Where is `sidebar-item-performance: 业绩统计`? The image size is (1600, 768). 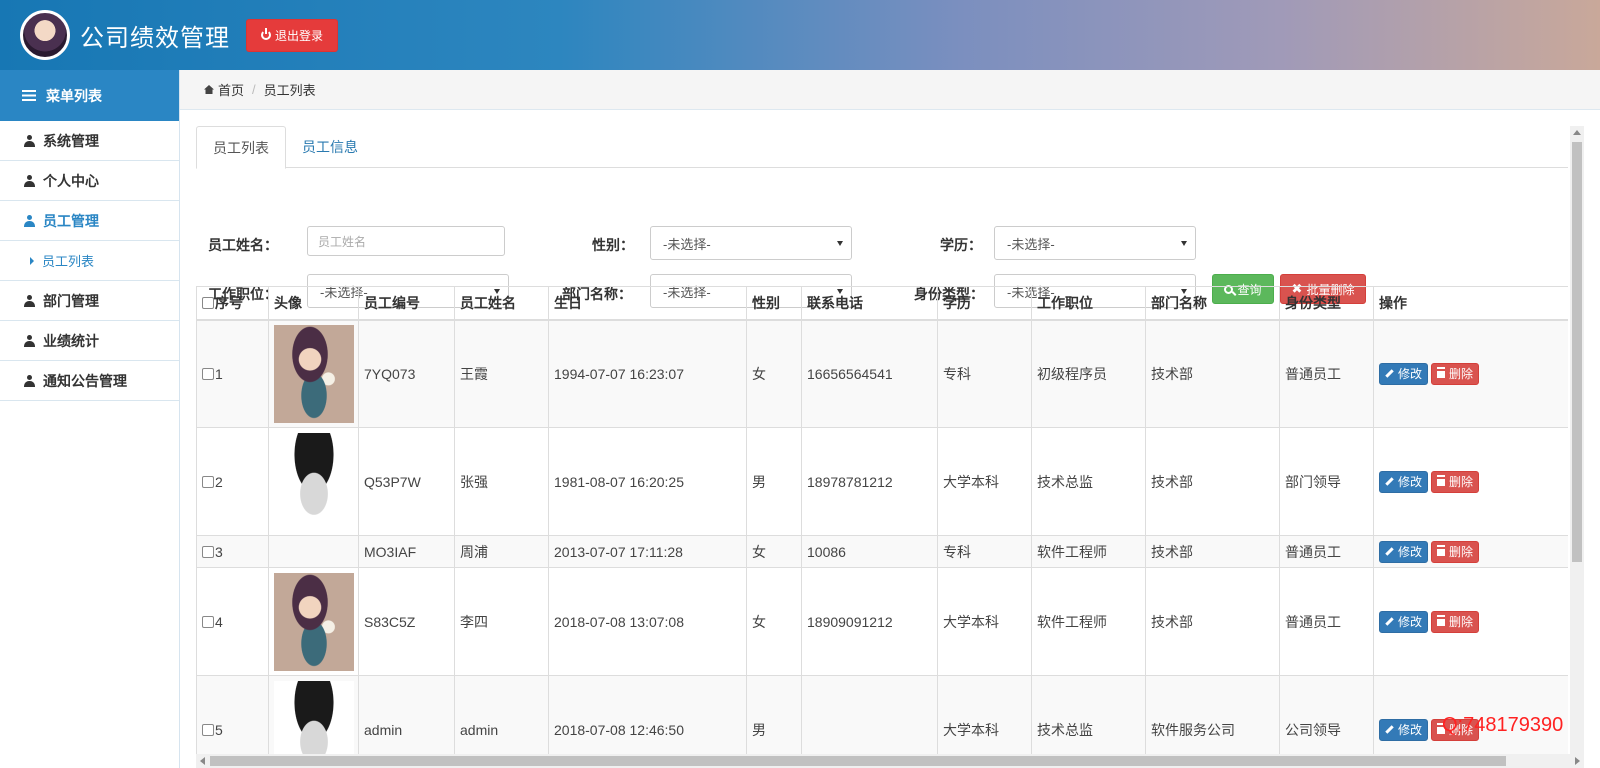 sidebar-item-performance: 业绩统计 is located at coordinates (89, 341).